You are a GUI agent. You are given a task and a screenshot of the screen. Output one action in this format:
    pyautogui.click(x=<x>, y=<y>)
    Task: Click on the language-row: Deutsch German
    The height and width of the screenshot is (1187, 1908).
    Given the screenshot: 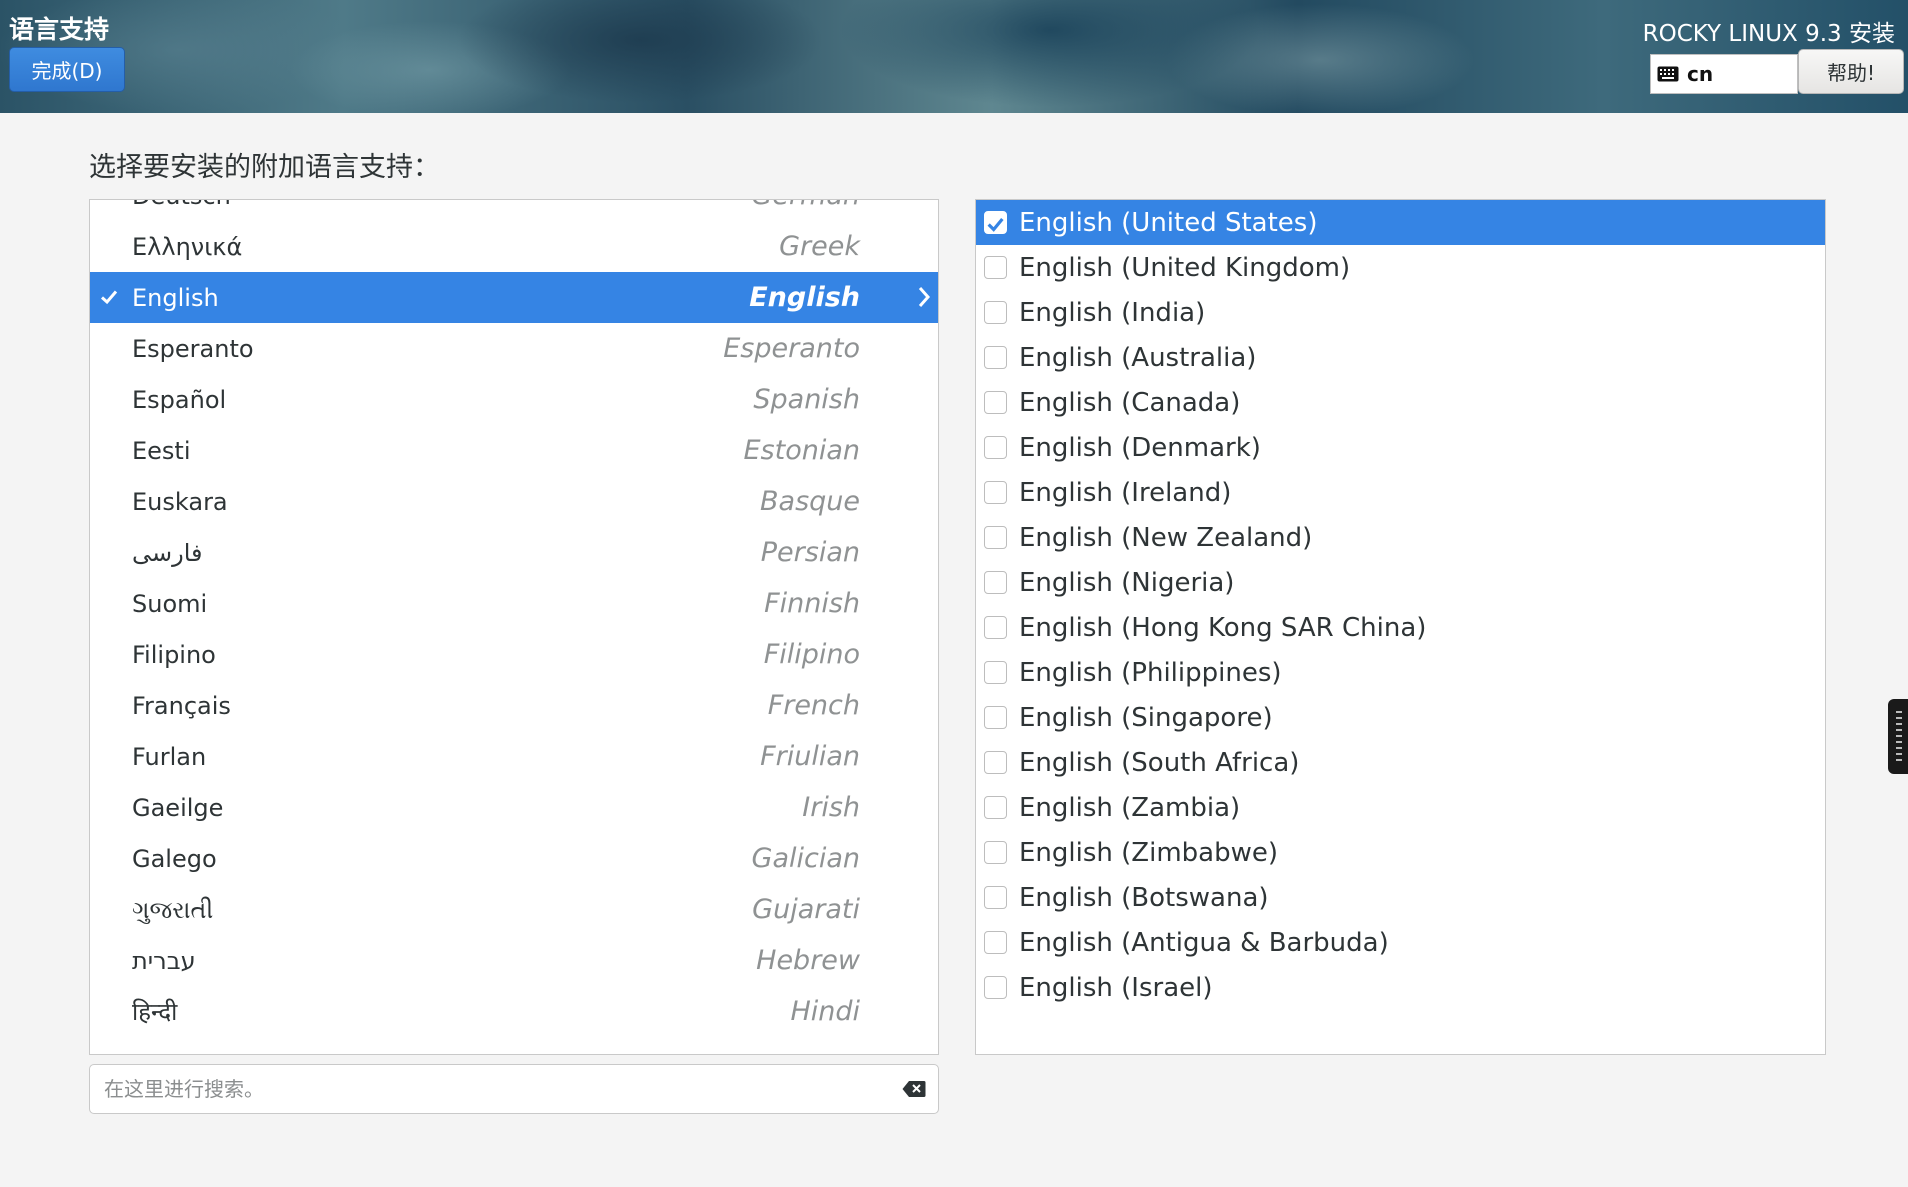 What is the action you would take?
    pyautogui.click(x=514, y=210)
    